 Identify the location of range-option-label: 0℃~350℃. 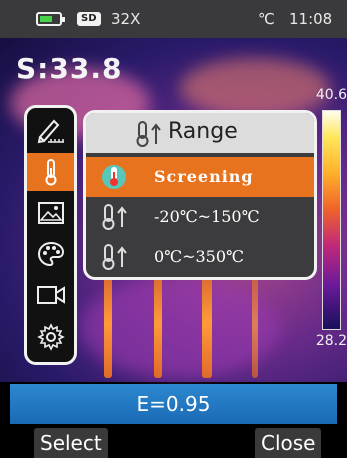
(199, 256).